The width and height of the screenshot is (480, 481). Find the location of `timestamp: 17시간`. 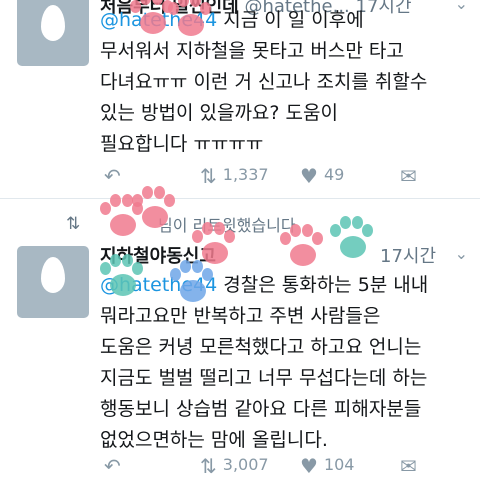

timestamp: 17시간 is located at coordinates (408, 255).